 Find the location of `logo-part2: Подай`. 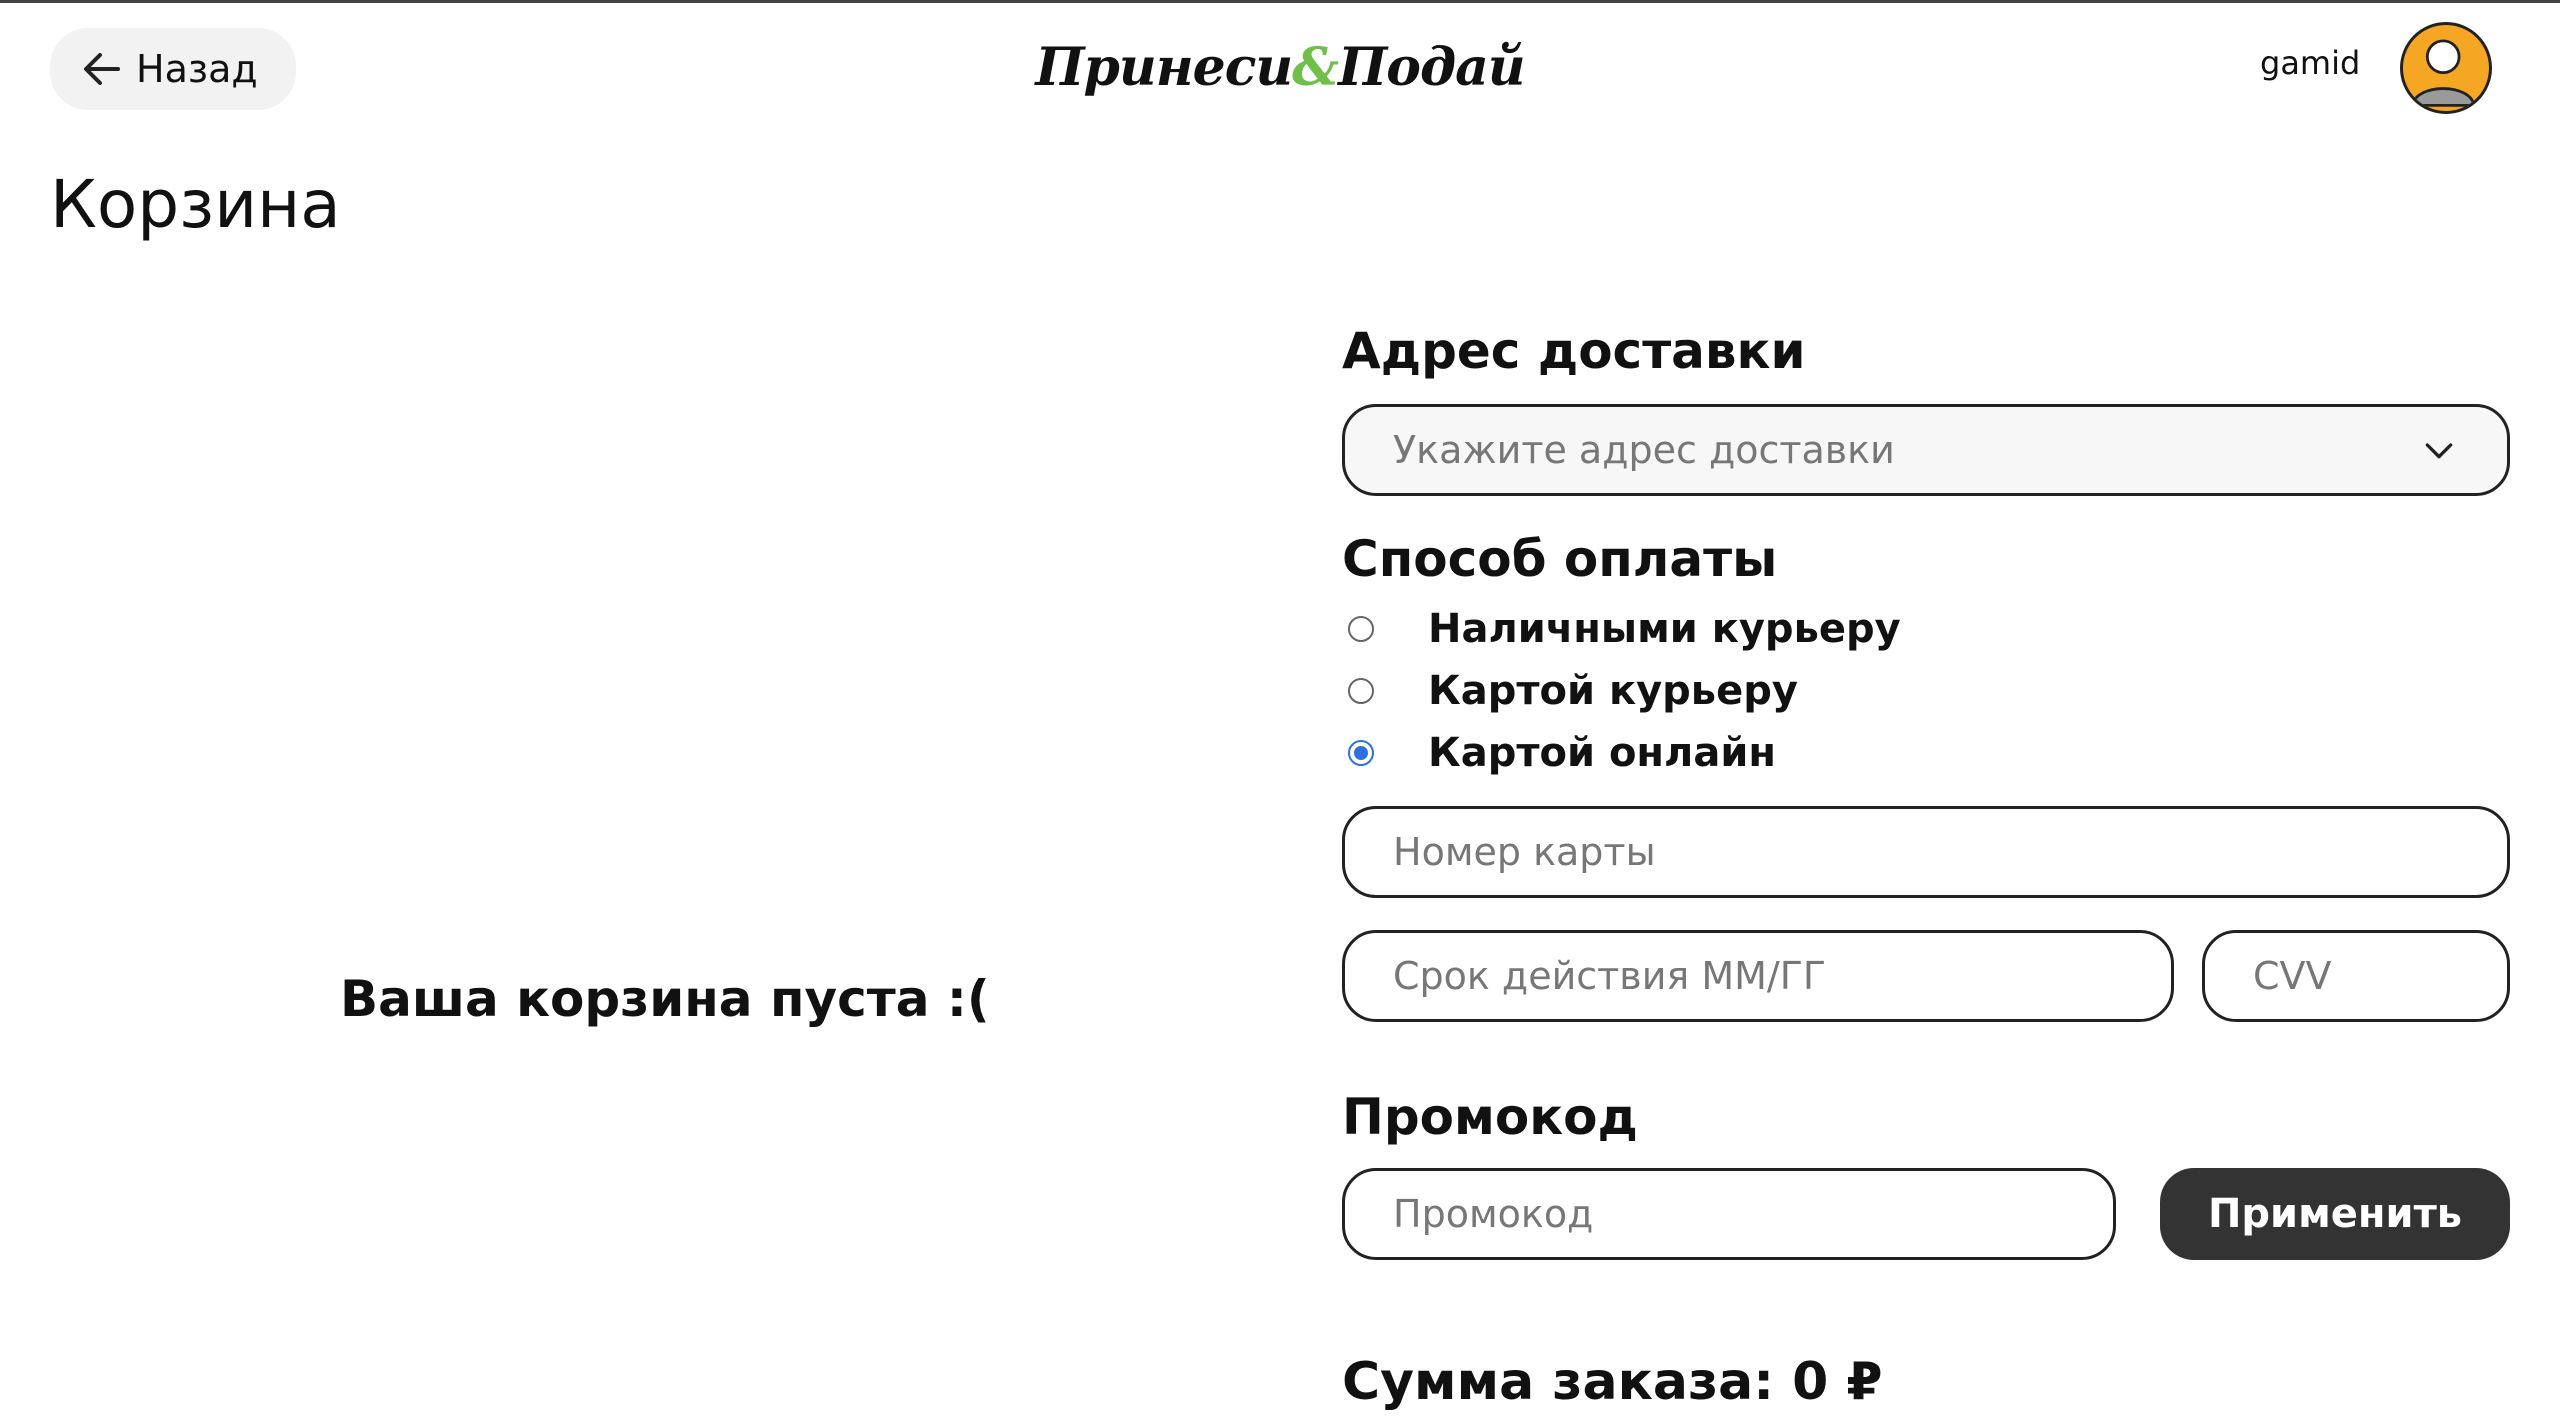

logo-part2: Подай is located at coordinates (1431, 67).